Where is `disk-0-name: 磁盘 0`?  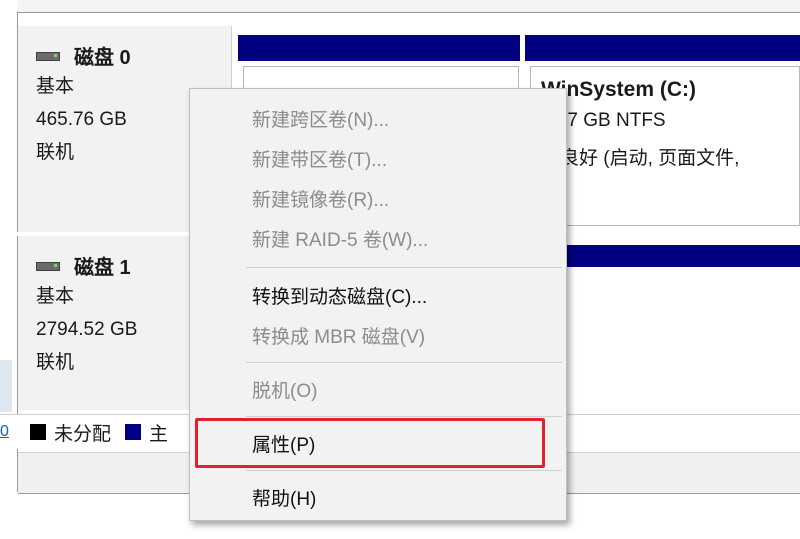 disk-0-name: 磁盘 0 is located at coordinates (102, 57).